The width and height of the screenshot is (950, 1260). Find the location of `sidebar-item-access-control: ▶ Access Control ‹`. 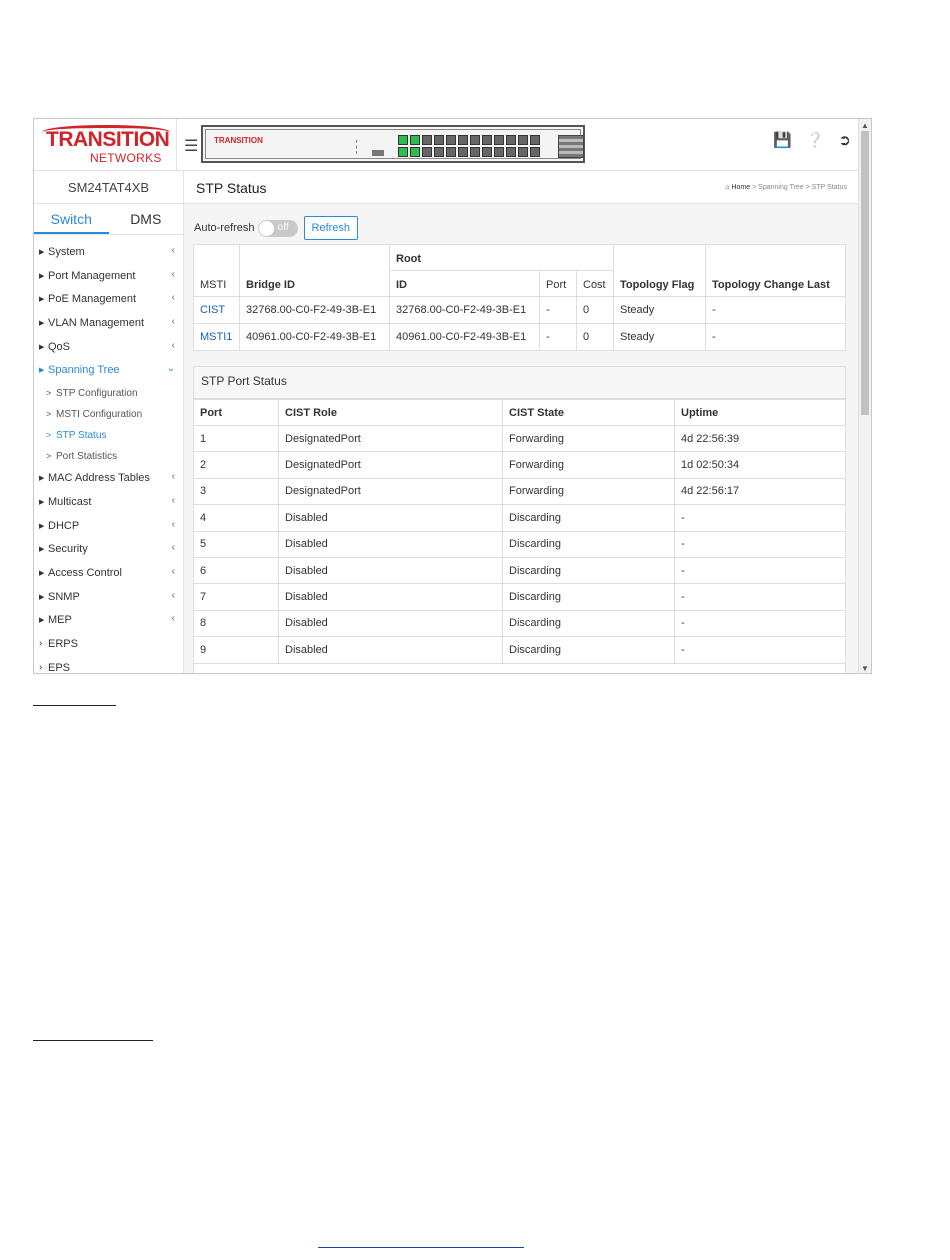

sidebar-item-access-control: ▶ Access Control ‹ is located at coordinates (108, 574).